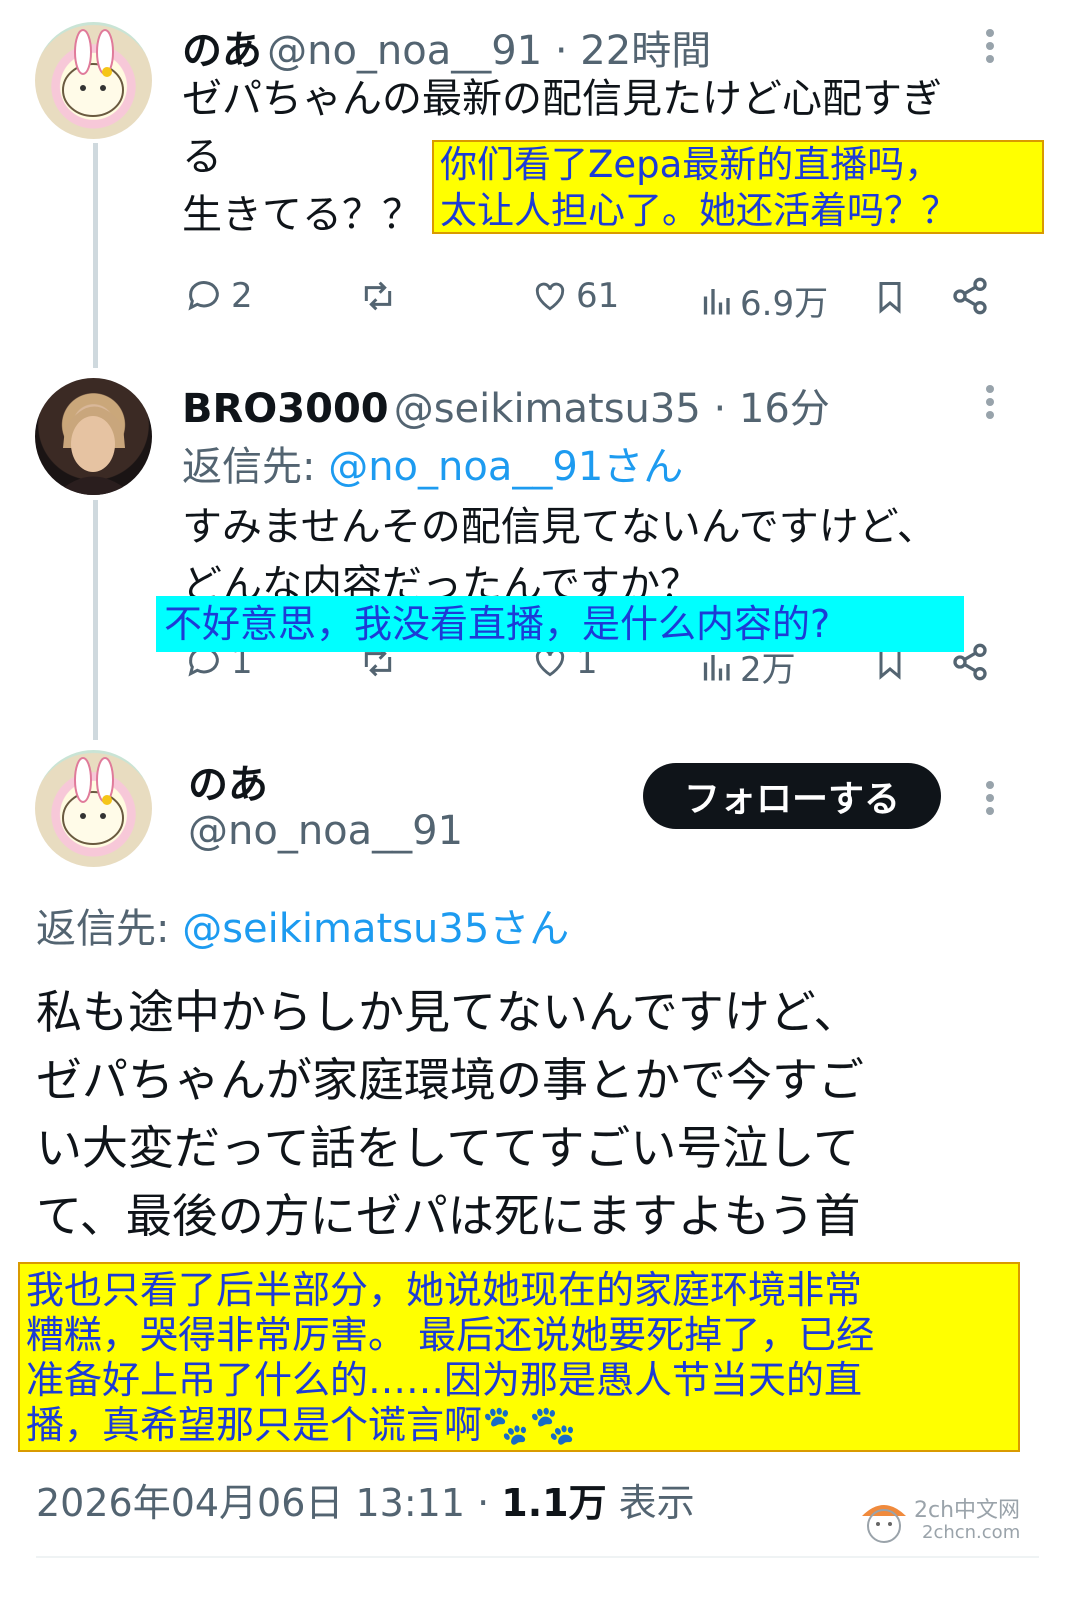 The image size is (1079, 1614). I want to click on translation-line: 糟糕，哭得非常厉害。 最后还说她要死掉了，已经, so click(450, 1335).